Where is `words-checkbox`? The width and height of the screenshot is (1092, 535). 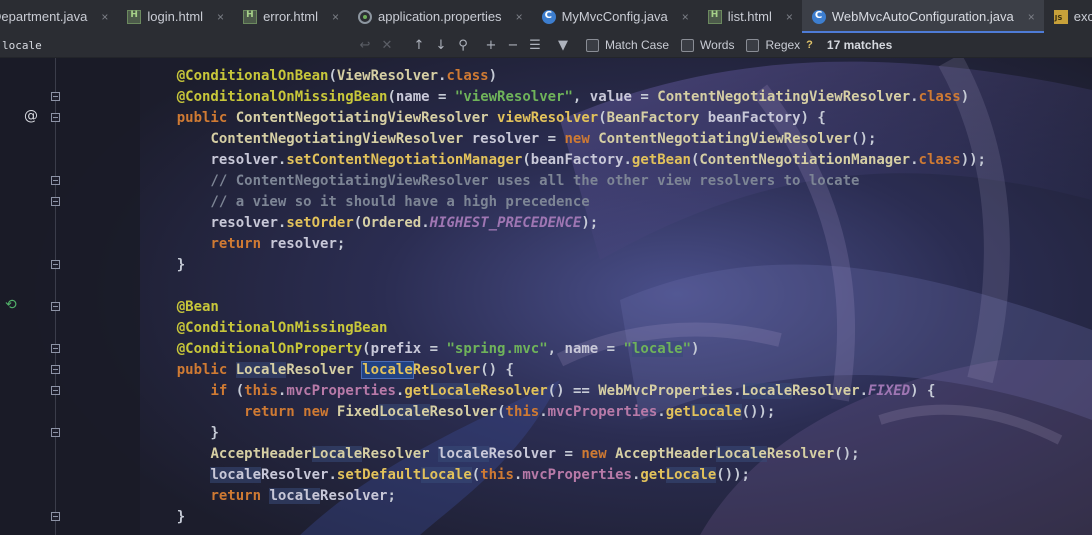 words-checkbox is located at coordinates (688, 45).